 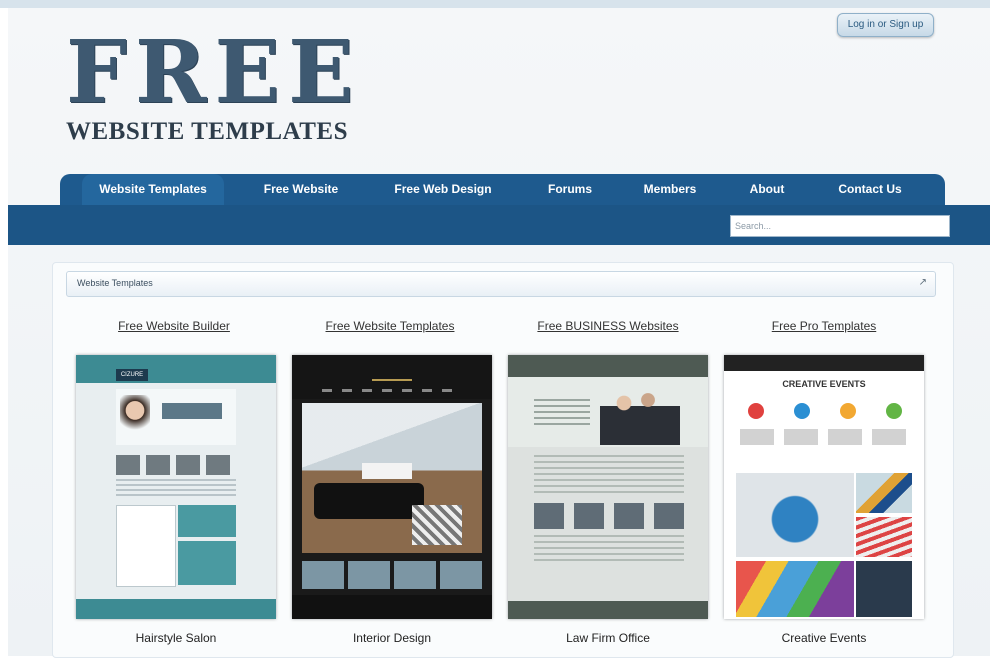 What do you see at coordinates (923, 282) in the screenshot?
I see `expand-icon: ↗` at bounding box center [923, 282].